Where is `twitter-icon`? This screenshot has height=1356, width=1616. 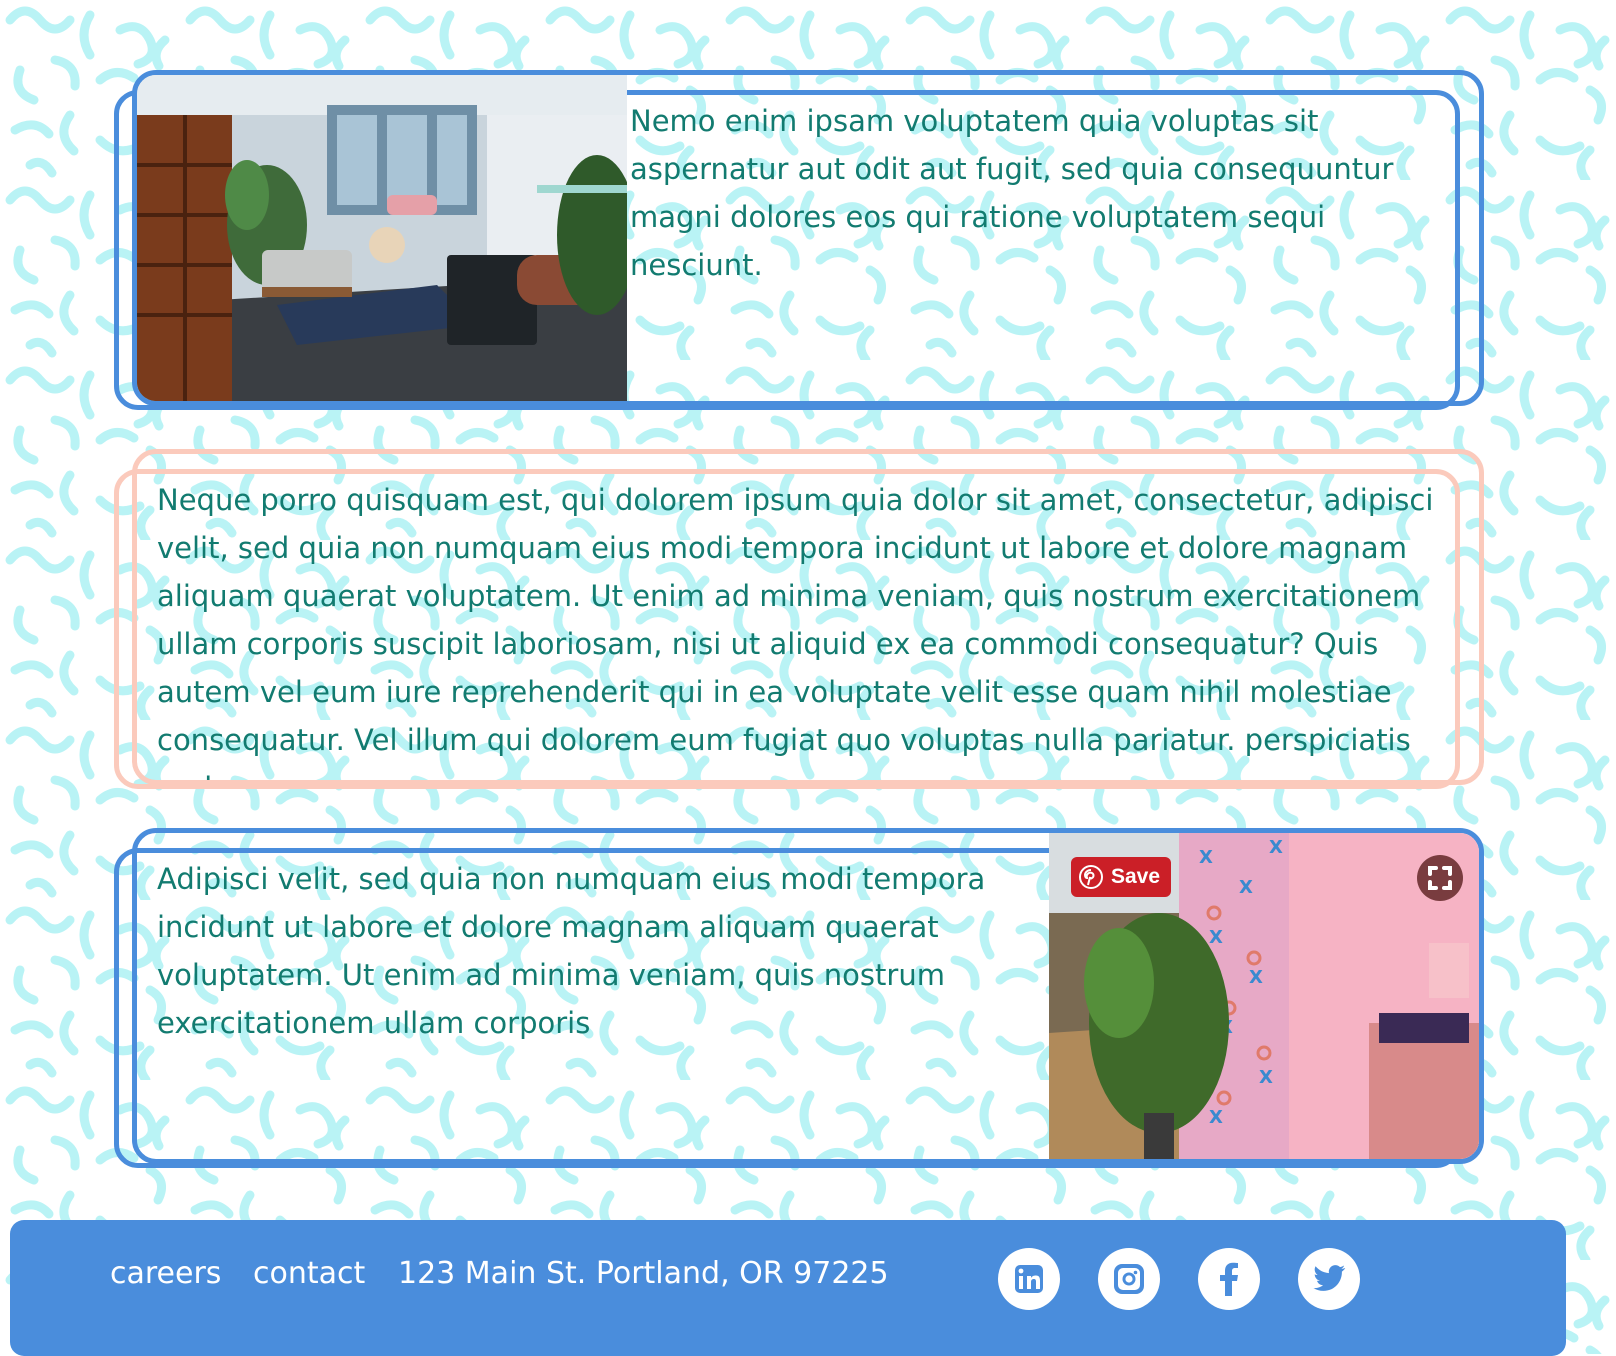 twitter-icon is located at coordinates (1329, 1279).